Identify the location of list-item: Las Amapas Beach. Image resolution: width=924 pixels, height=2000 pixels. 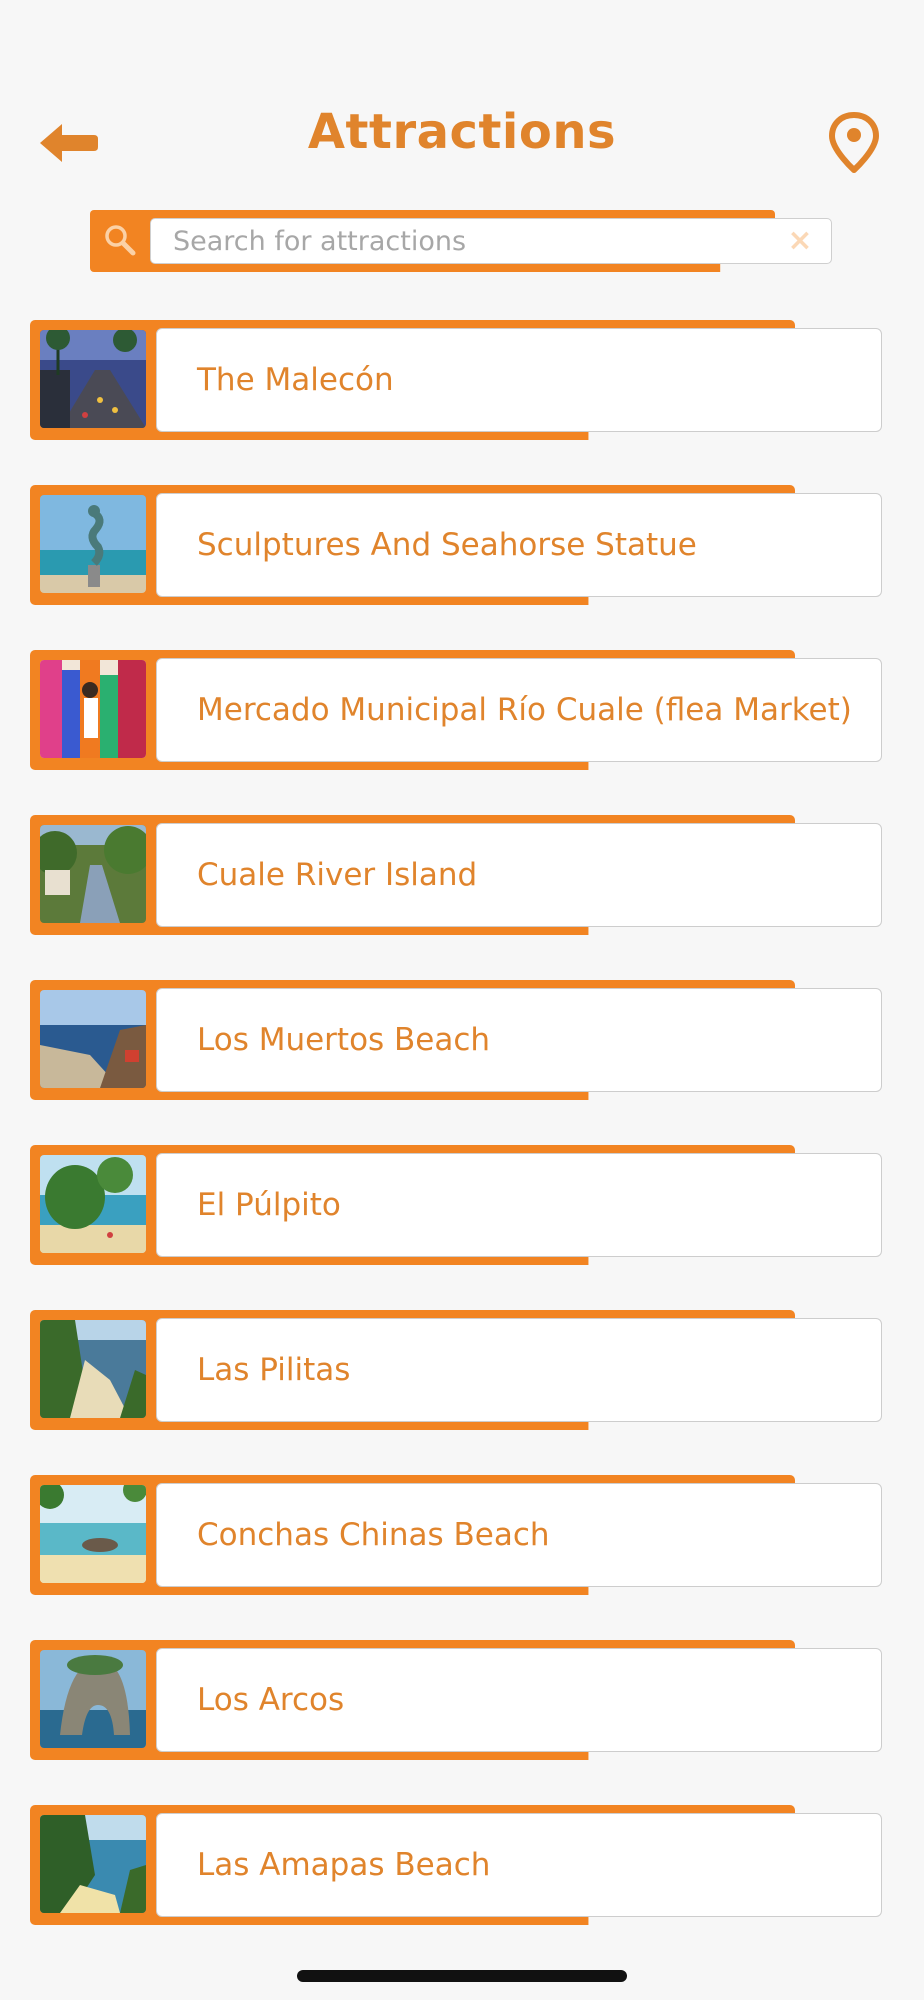
(456, 1865).